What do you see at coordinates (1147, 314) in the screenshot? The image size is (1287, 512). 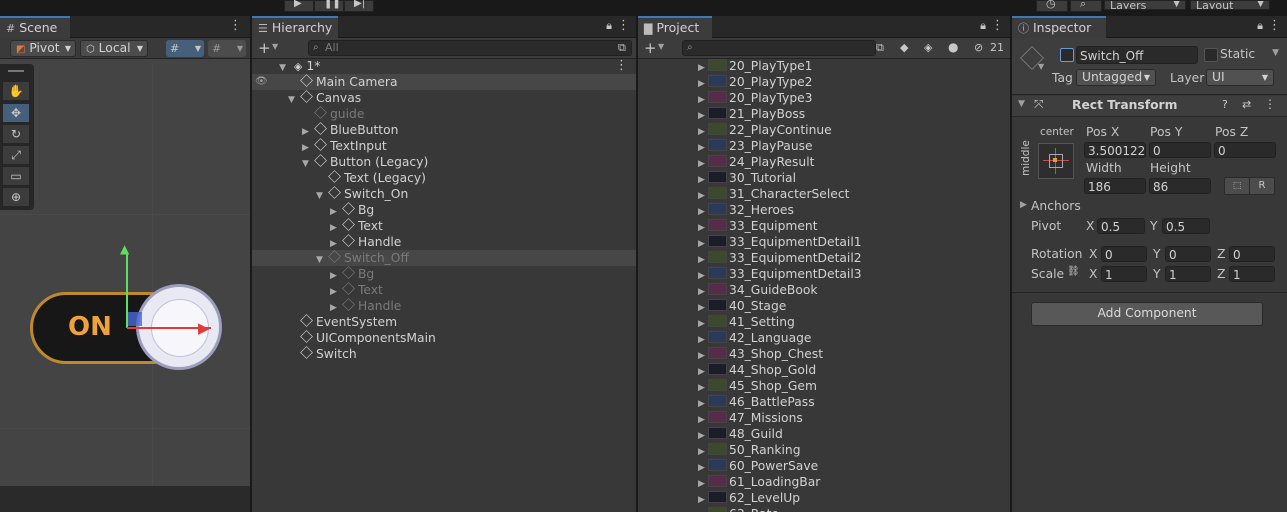 I see `add-component-button: Add Component` at bounding box center [1147, 314].